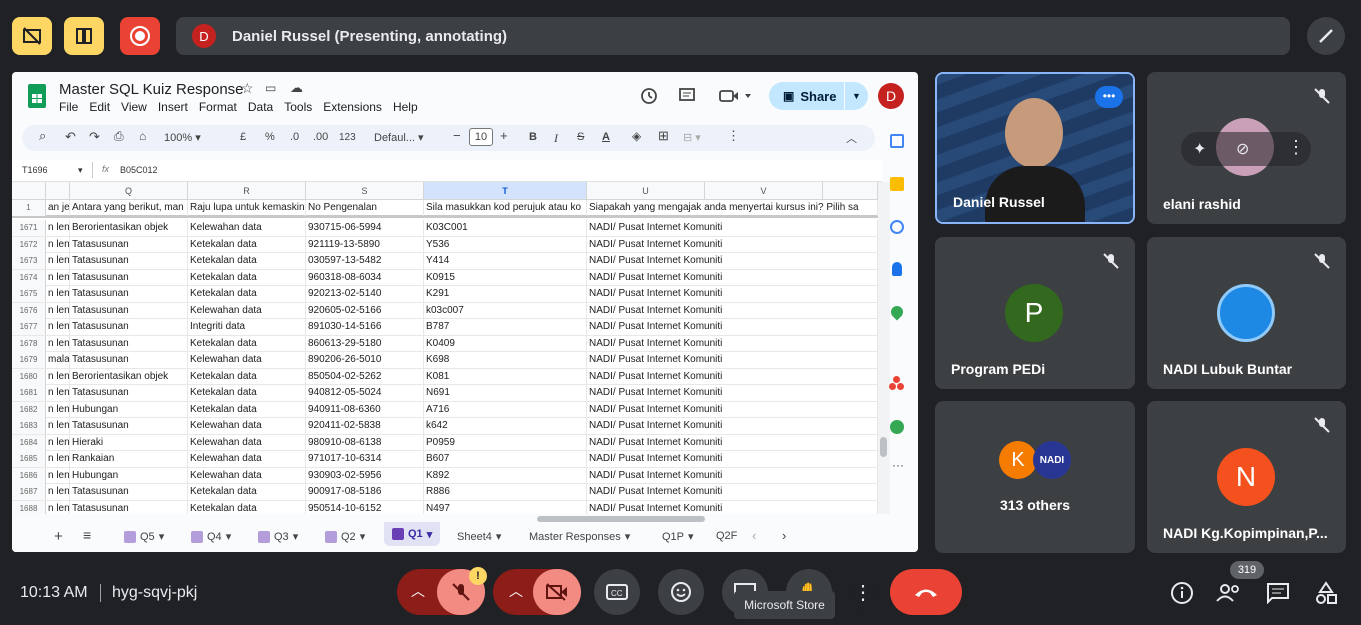 The image size is (1361, 625). What do you see at coordinates (1199, 149) in the screenshot?
I see `pin-icon: ✦` at bounding box center [1199, 149].